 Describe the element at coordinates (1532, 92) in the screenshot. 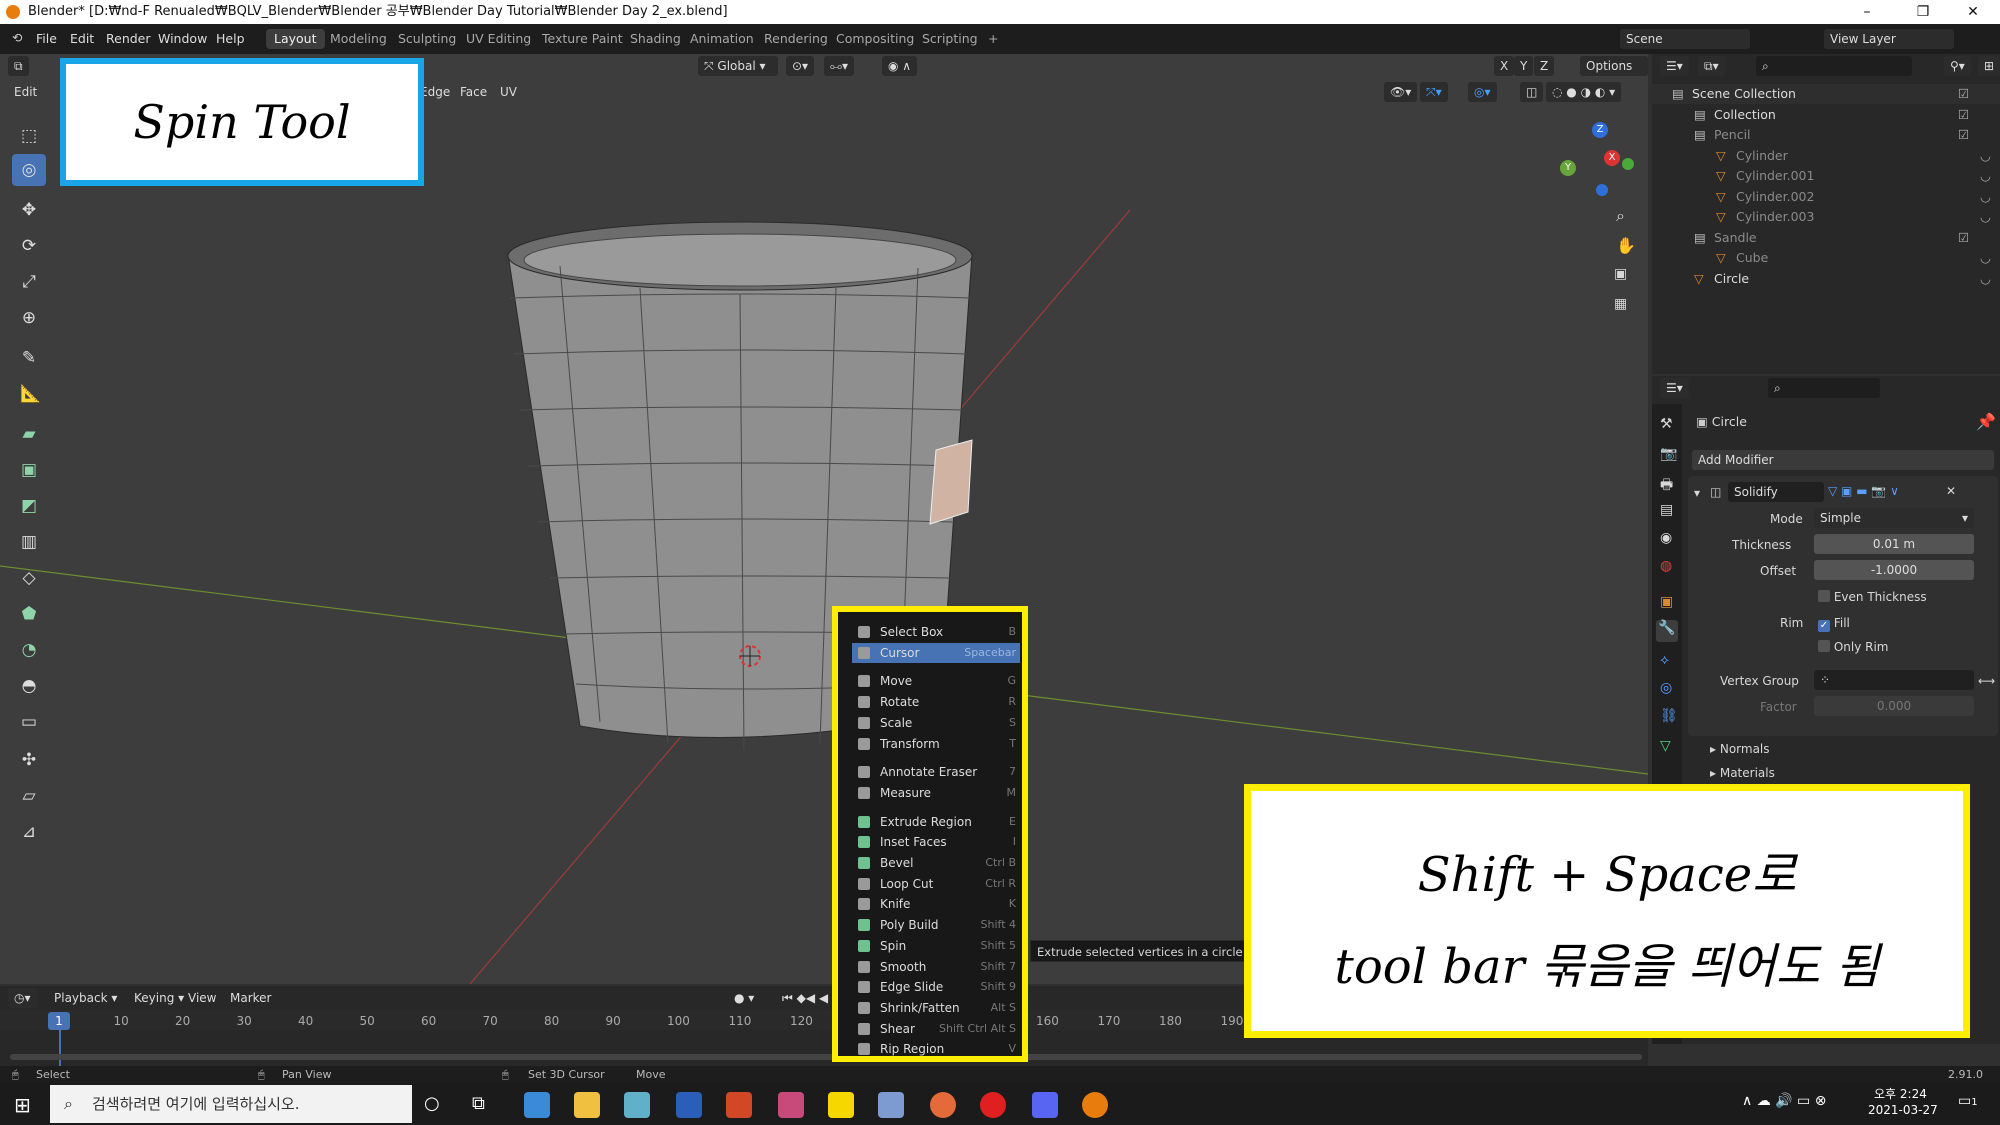

I see `xray-toggle: ◫` at that location.